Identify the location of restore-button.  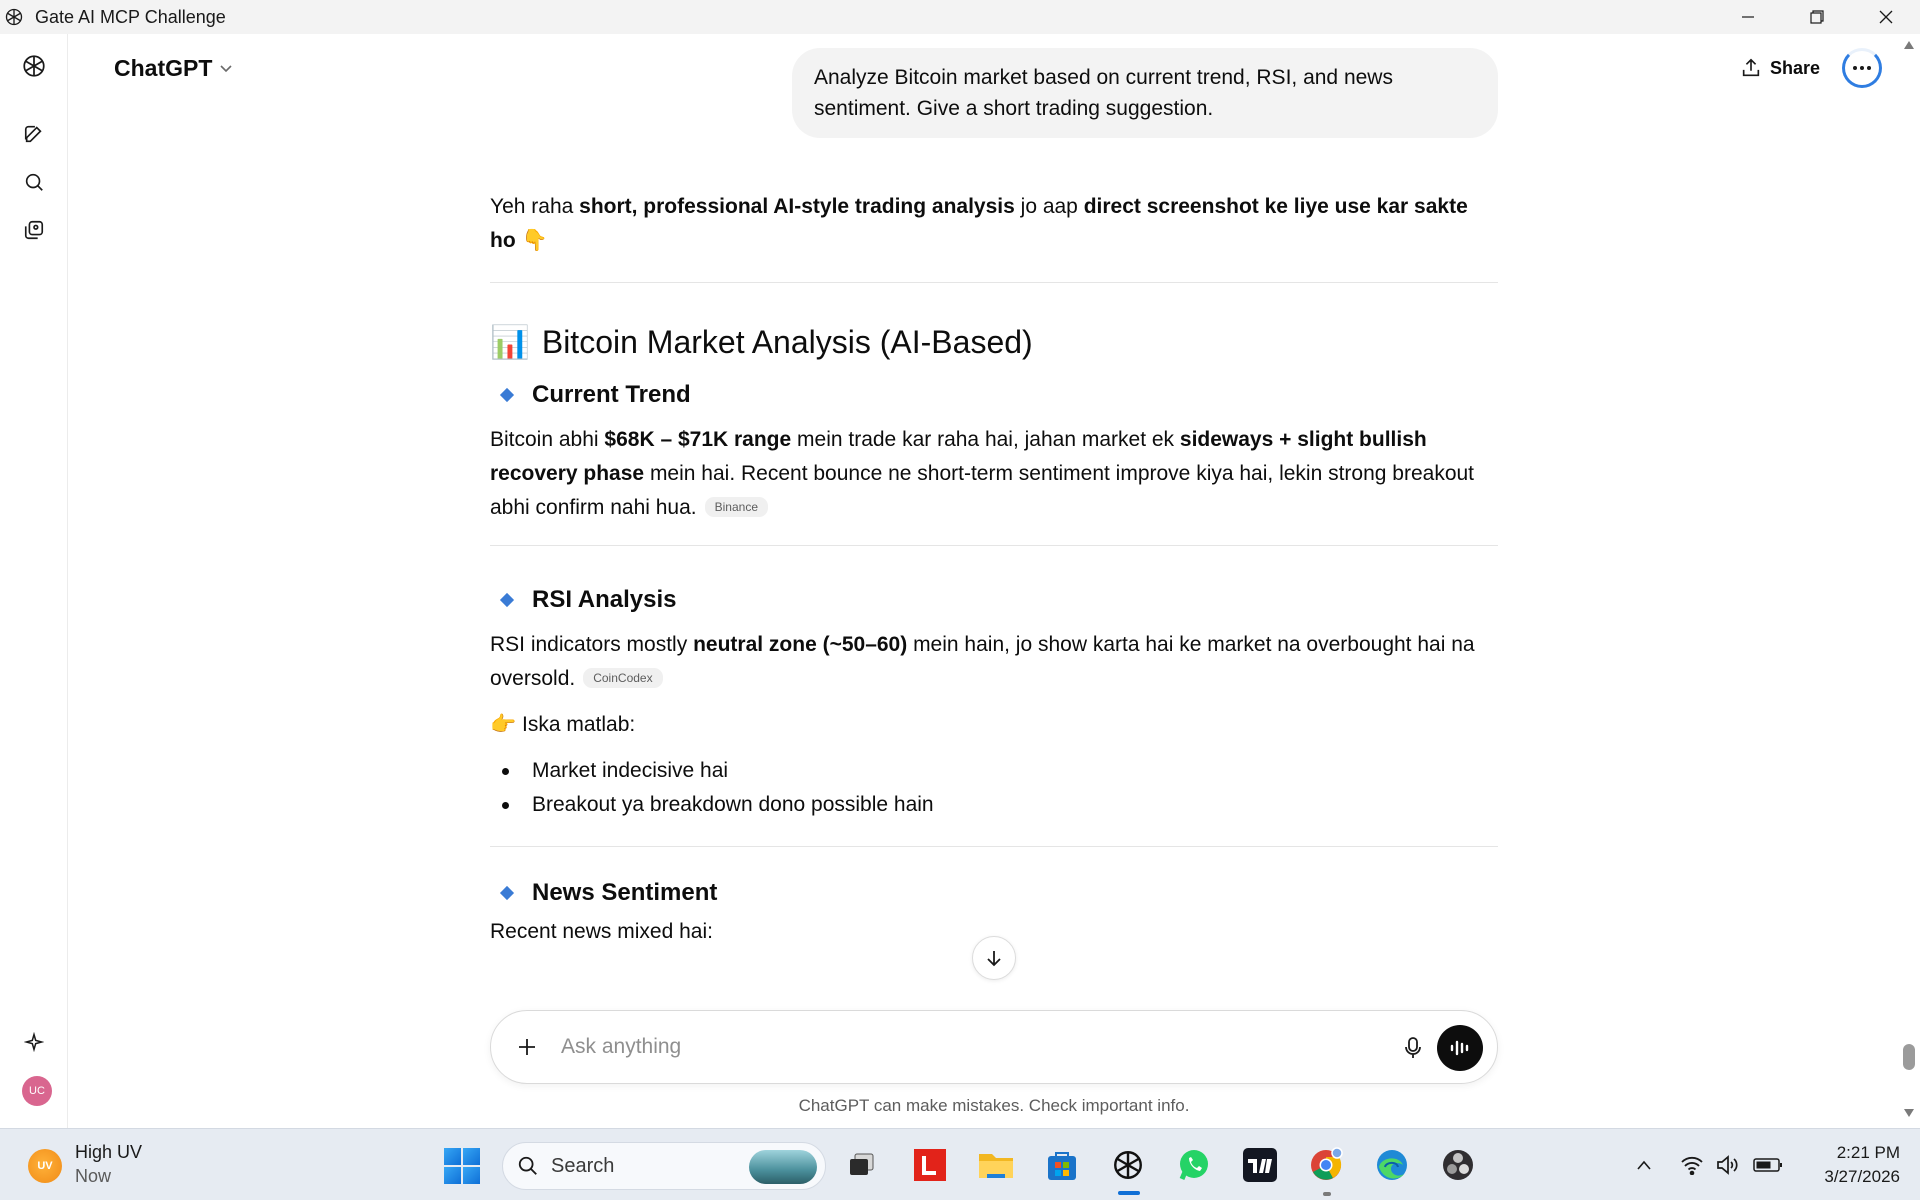
(1816, 17).